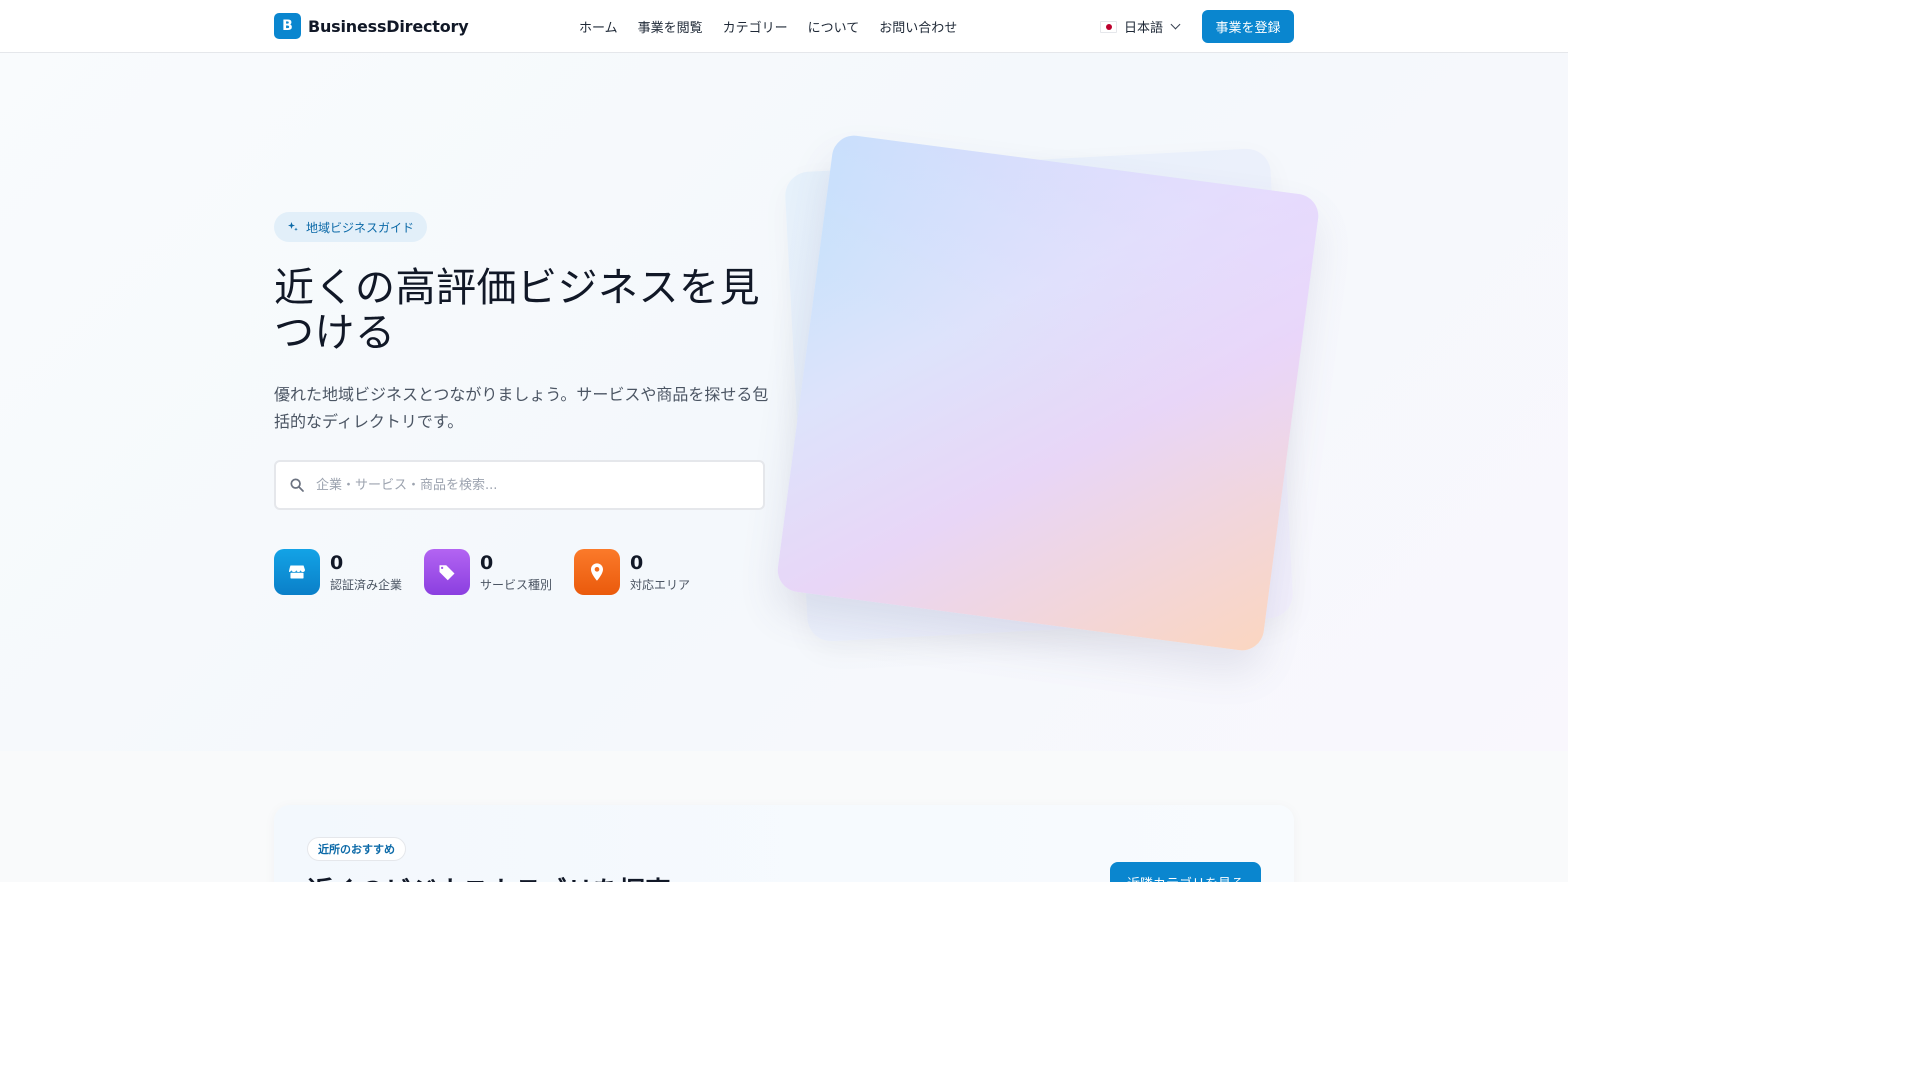 Image resolution: width=1920 pixels, height=1080 pixels. I want to click on nav-categories: カテゴリー, so click(755, 26).